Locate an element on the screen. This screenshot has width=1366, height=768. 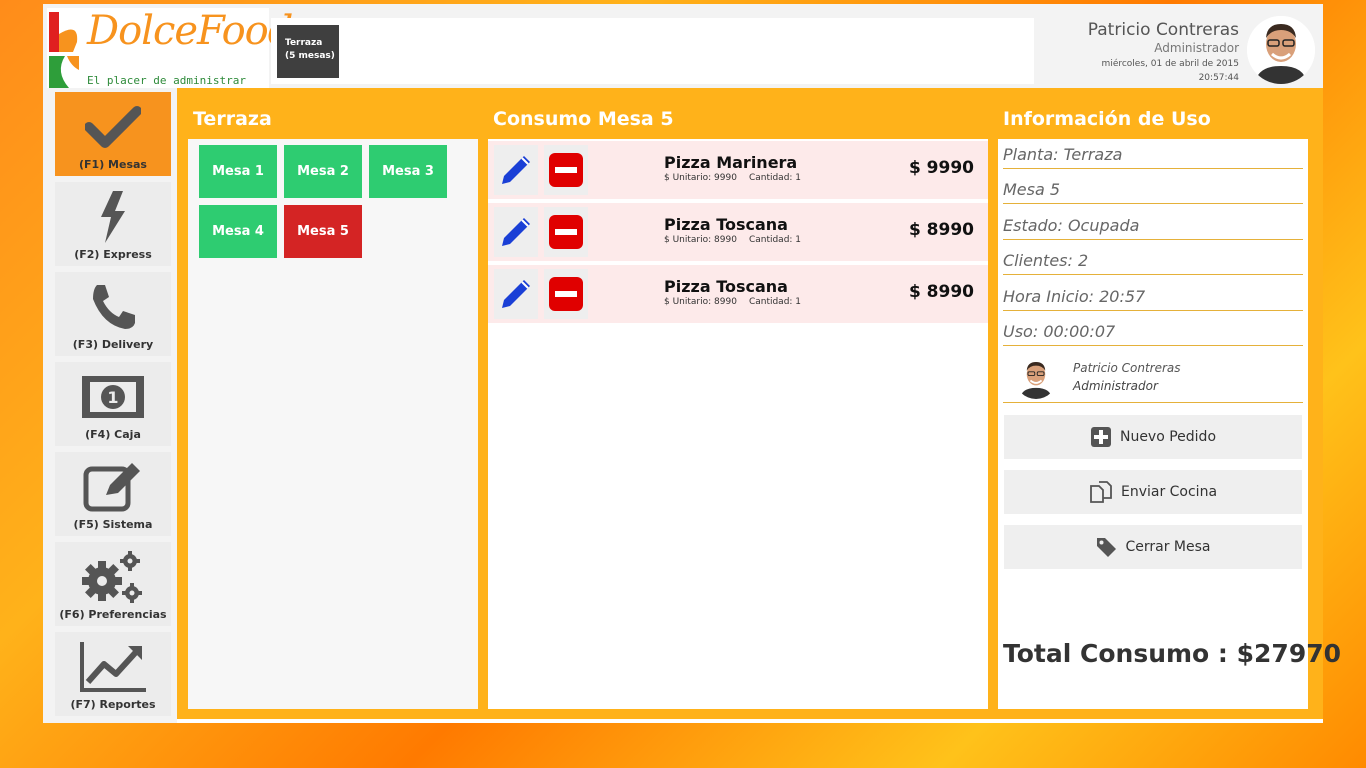
floor-chip-name: Terraza is located at coordinates (304, 43).